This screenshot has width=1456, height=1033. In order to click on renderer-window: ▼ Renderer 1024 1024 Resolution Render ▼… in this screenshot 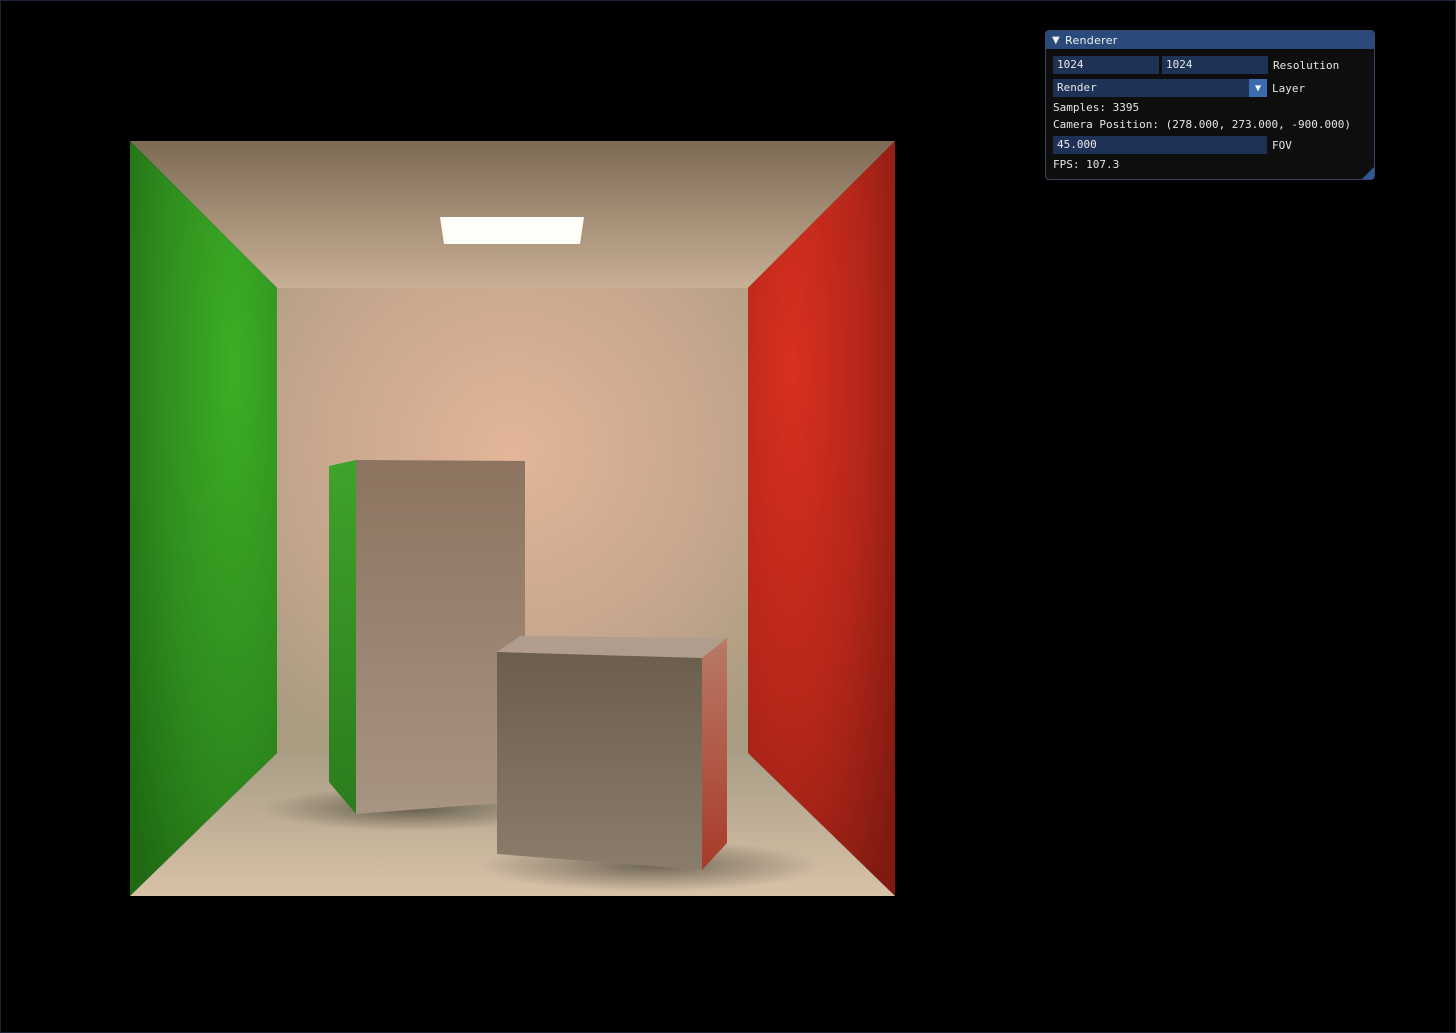, I will do `click(1210, 105)`.